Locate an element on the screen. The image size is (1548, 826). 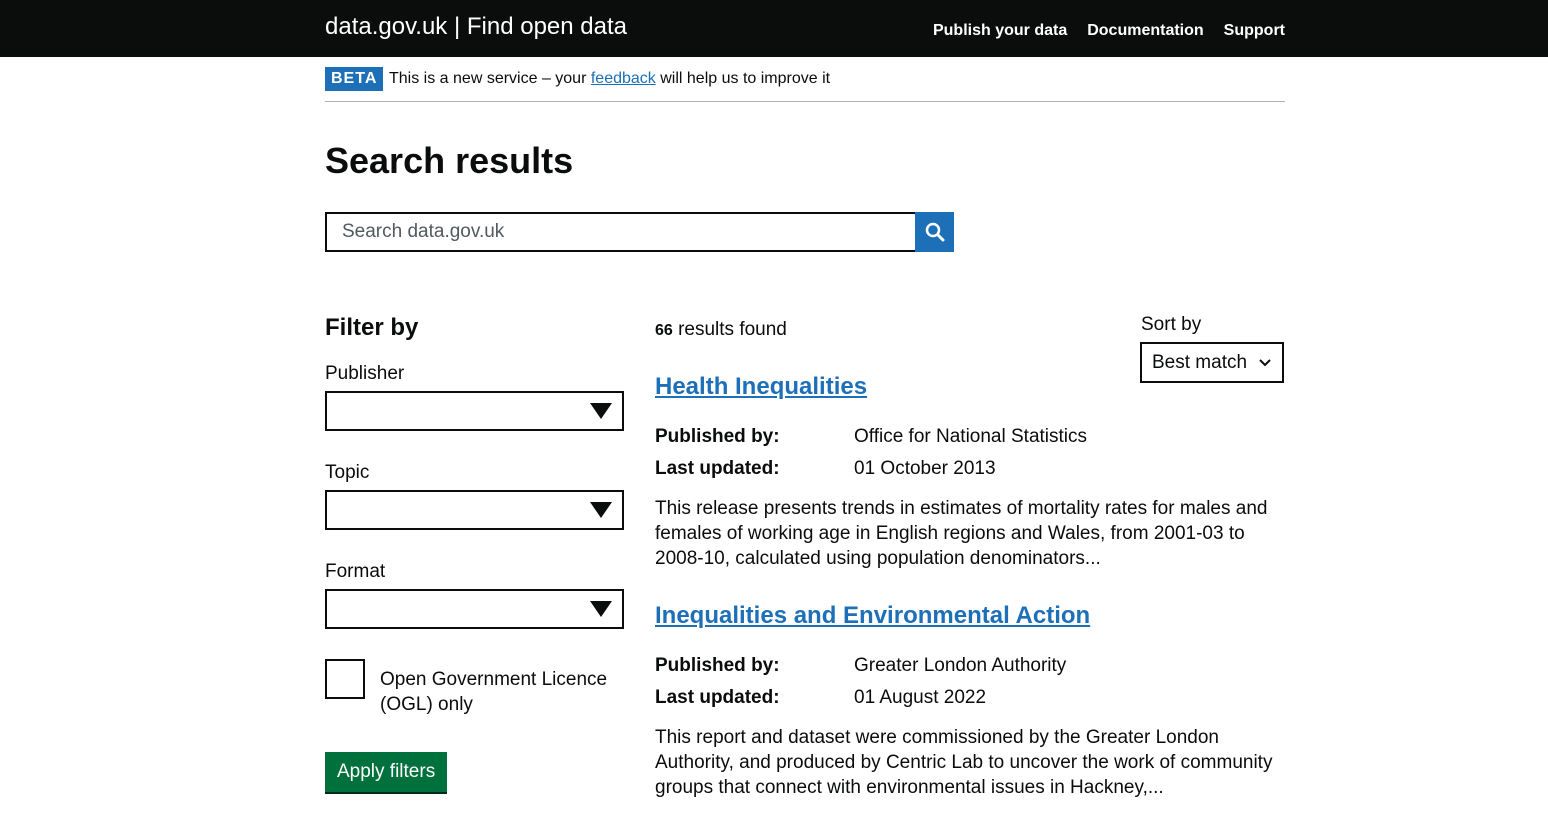
format-label: Format is located at coordinates (355, 571).